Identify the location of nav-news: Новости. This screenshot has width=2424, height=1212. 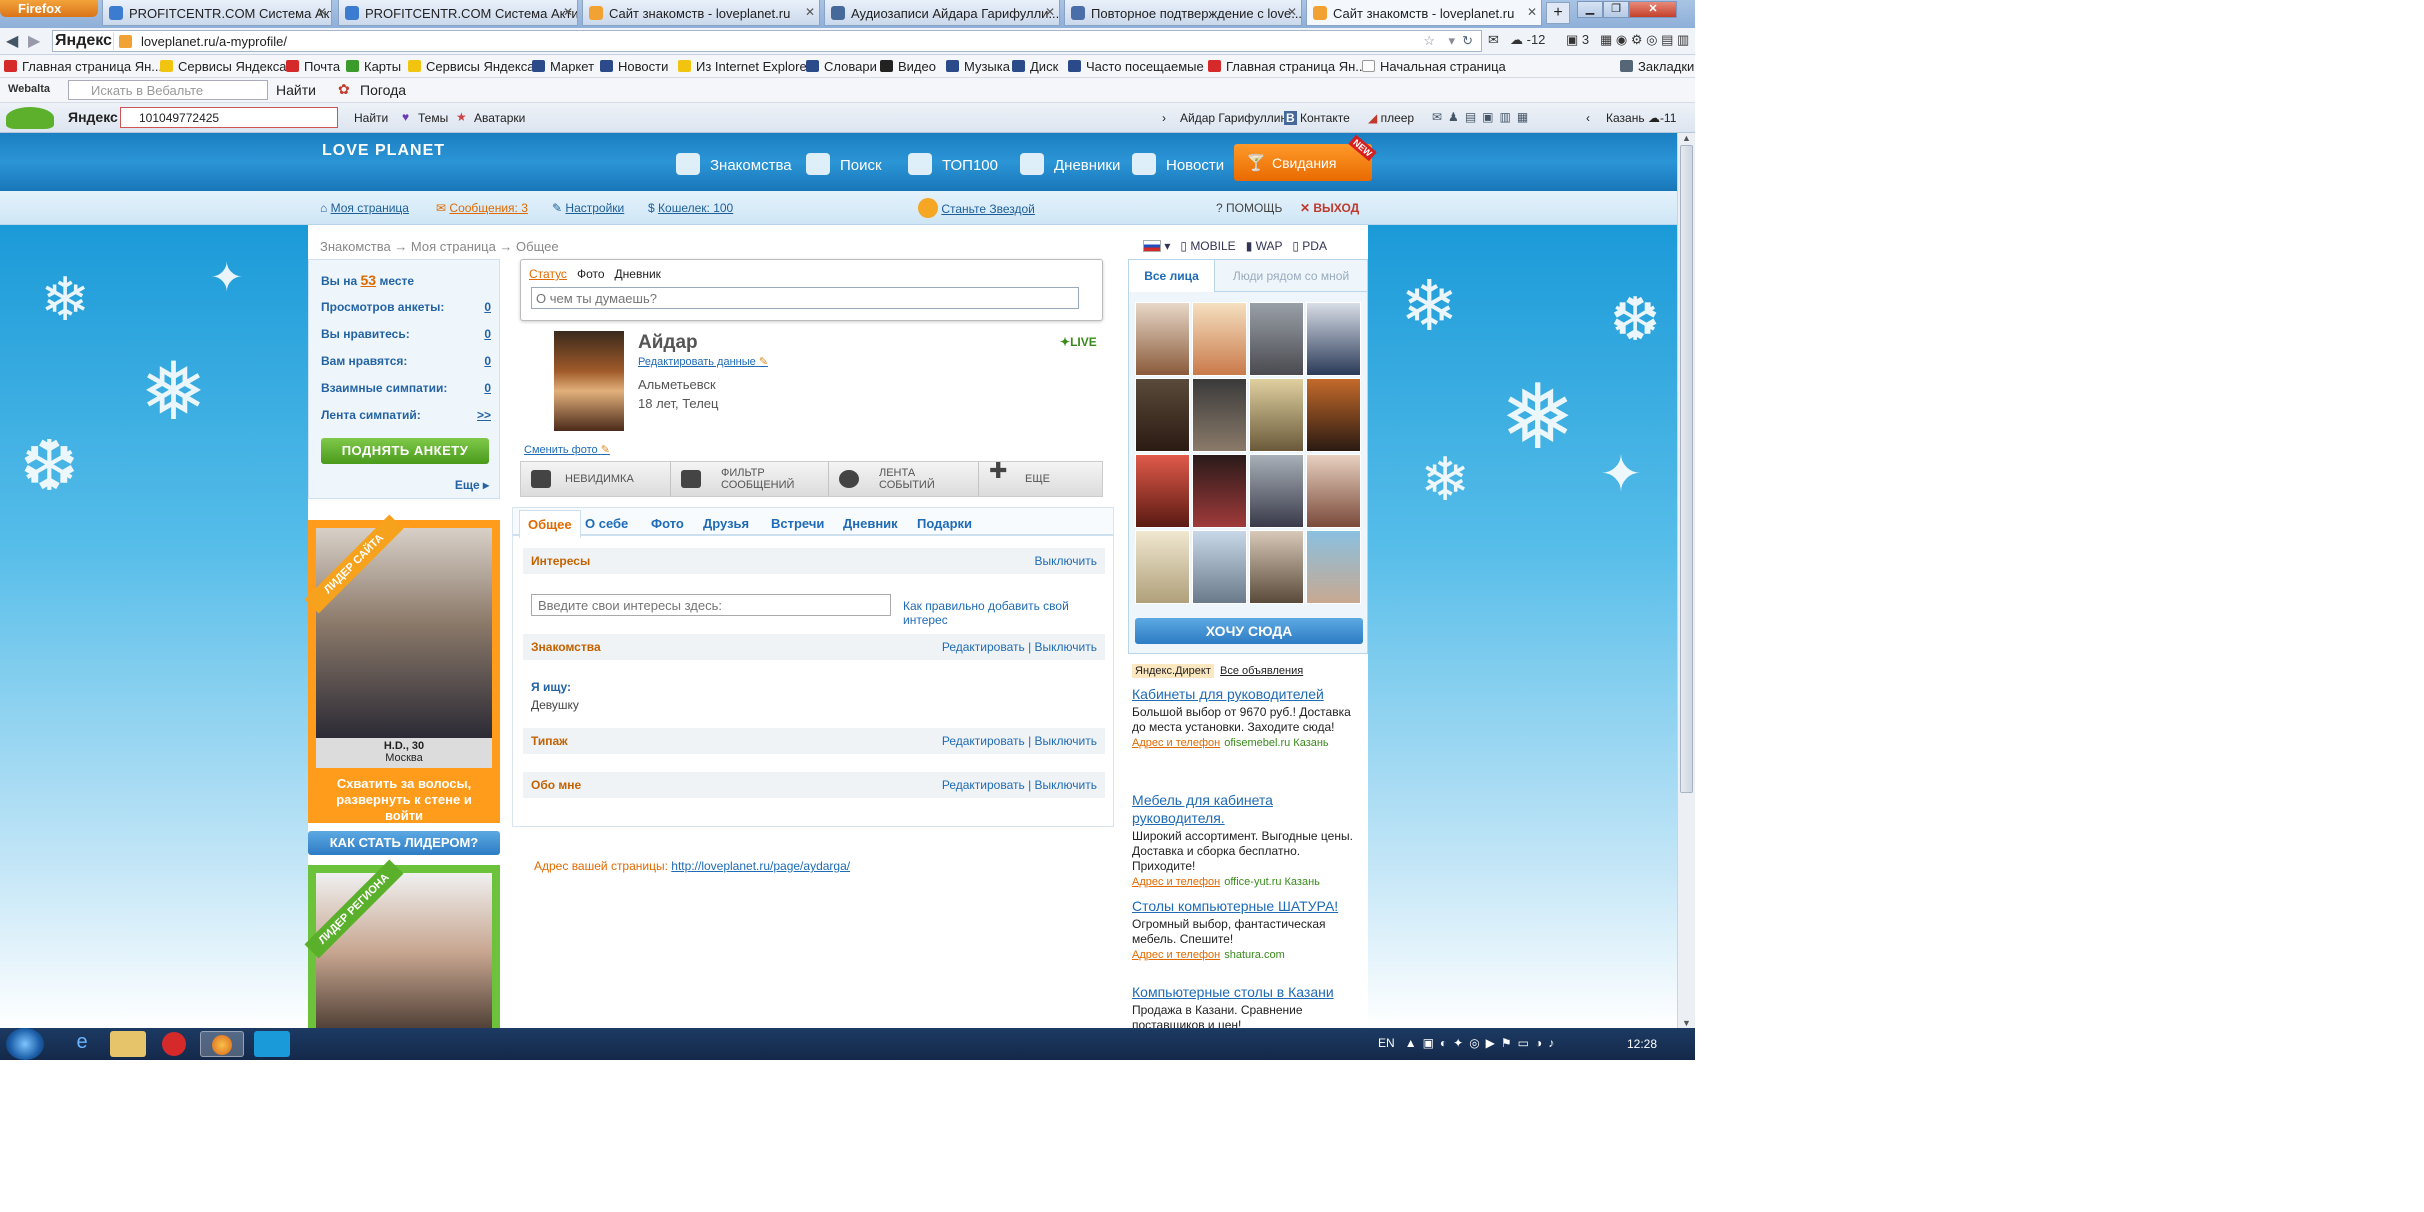
(1178, 164).